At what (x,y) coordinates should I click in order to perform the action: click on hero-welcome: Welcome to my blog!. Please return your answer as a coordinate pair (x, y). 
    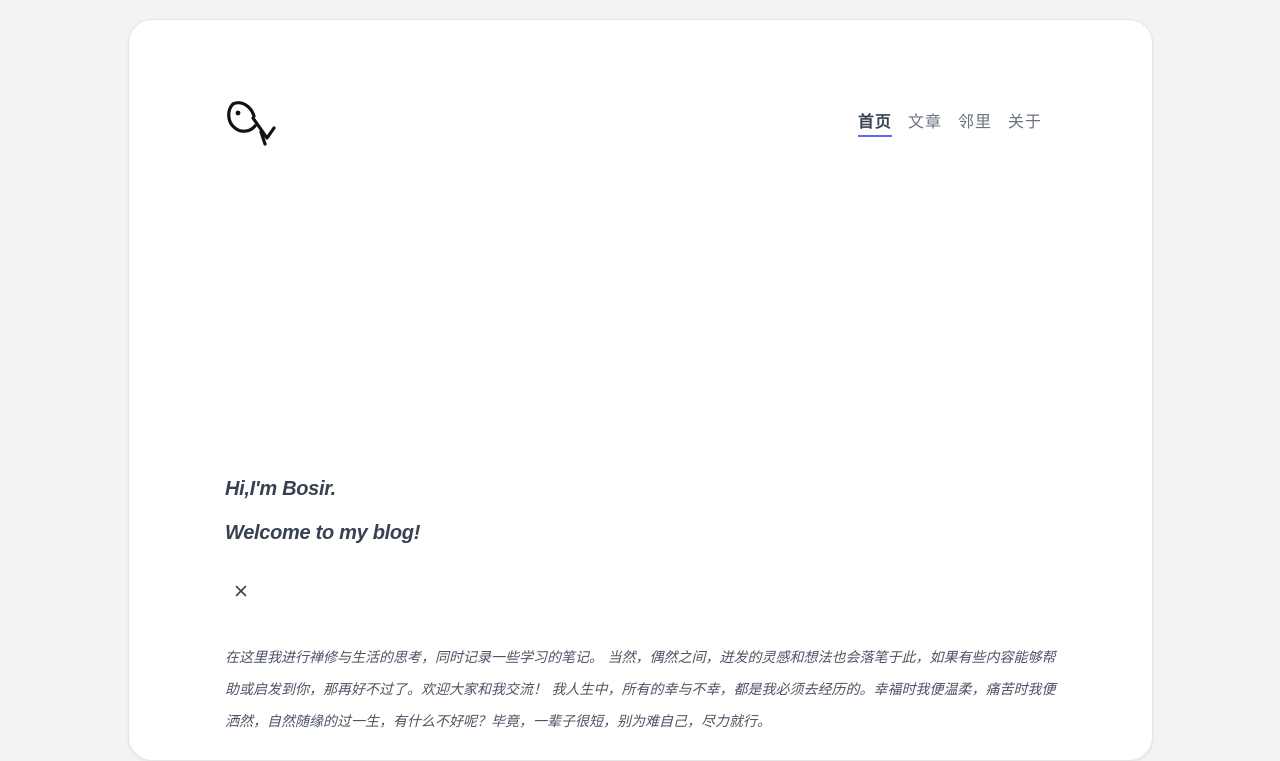
    Looking at the image, I should click on (323, 533).